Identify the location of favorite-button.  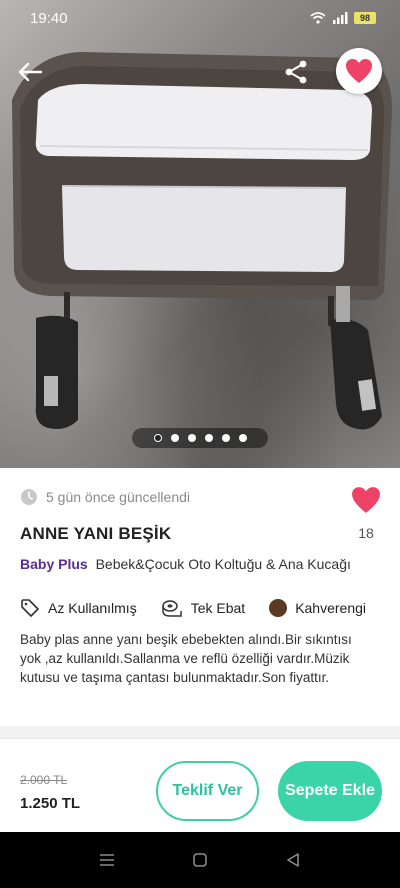
(359, 71).